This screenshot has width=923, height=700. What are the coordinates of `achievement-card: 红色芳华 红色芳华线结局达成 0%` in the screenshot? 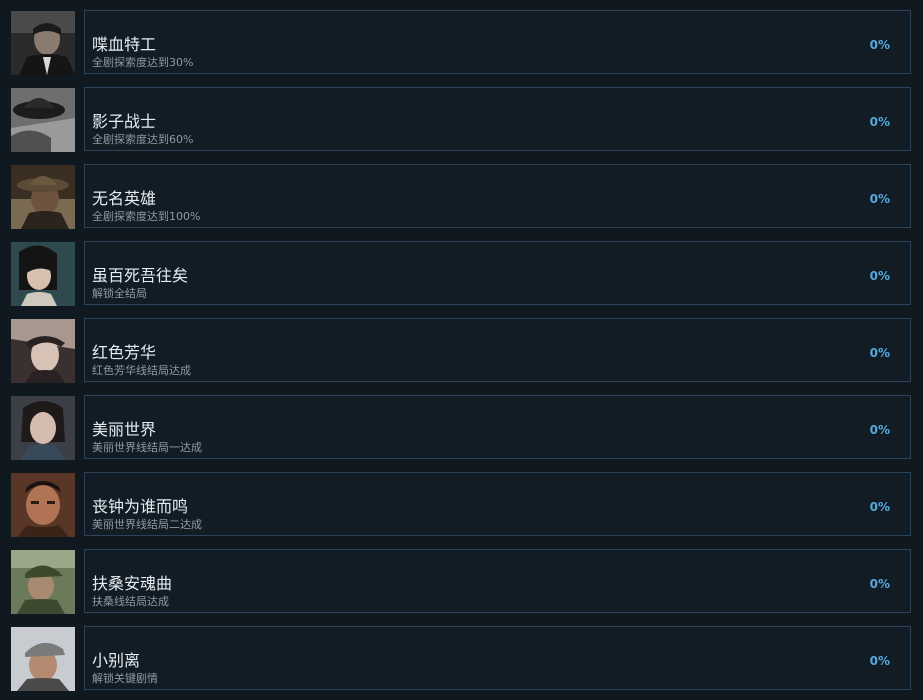 It's located at (497, 350).